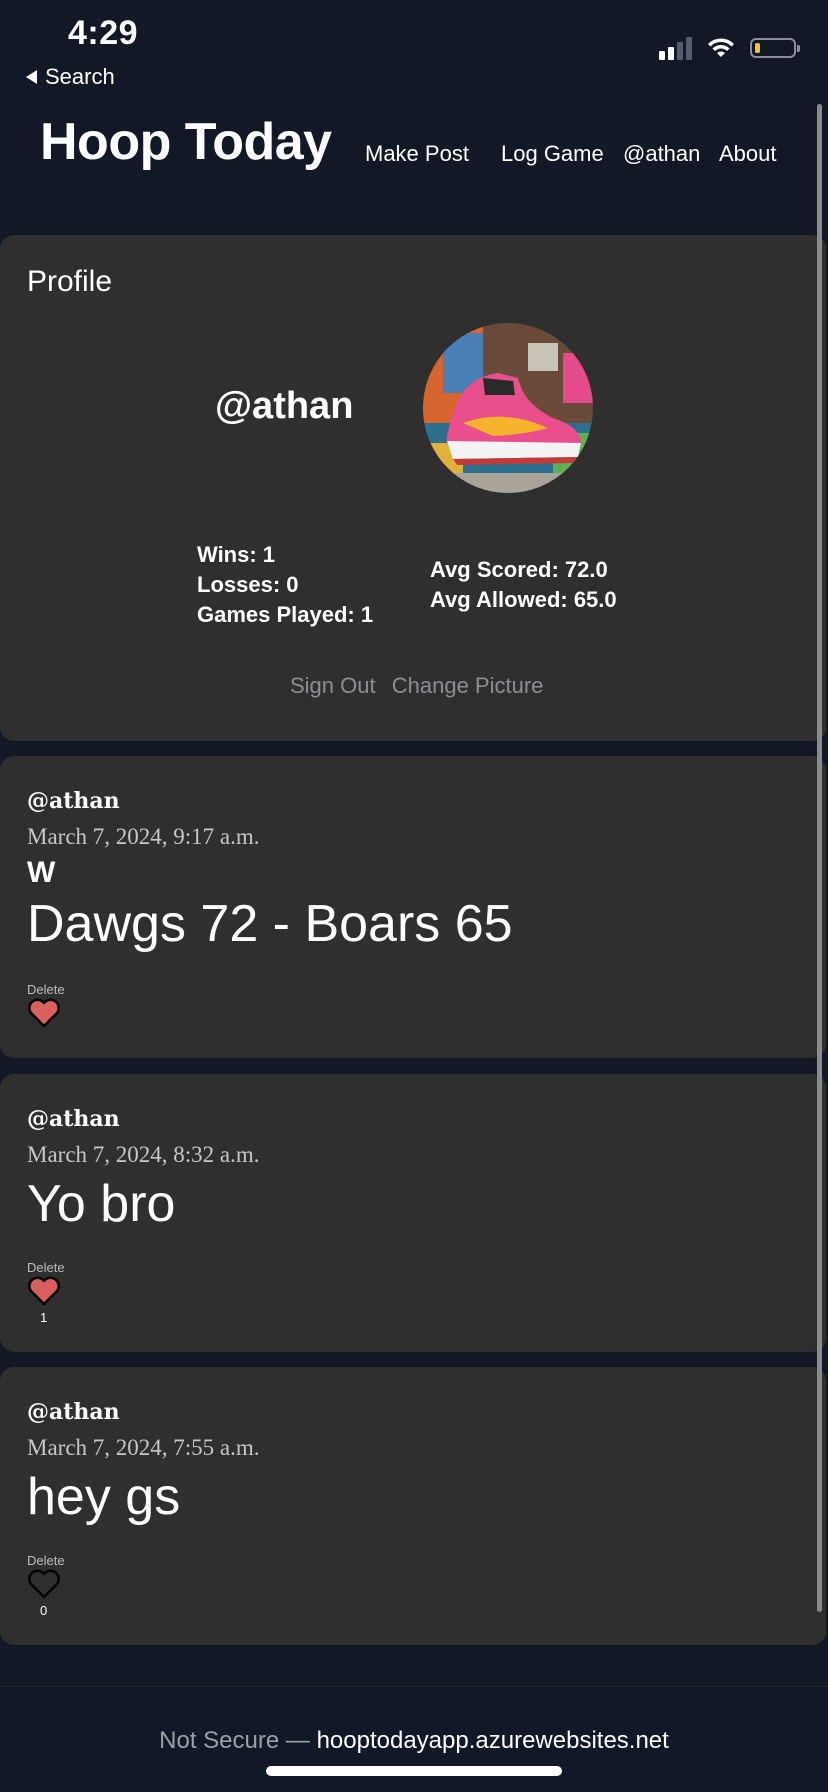 The width and height of the screenshot is (828, 1792). I want to click on like-count: 0, so click(44, 1610).